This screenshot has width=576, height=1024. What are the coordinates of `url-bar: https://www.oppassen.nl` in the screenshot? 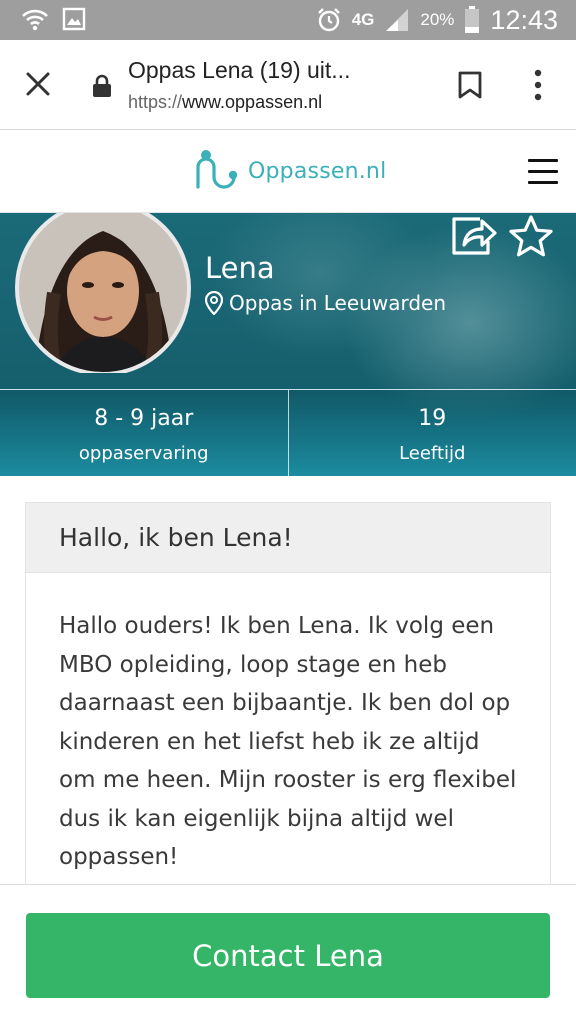 It's located at (225, 102).